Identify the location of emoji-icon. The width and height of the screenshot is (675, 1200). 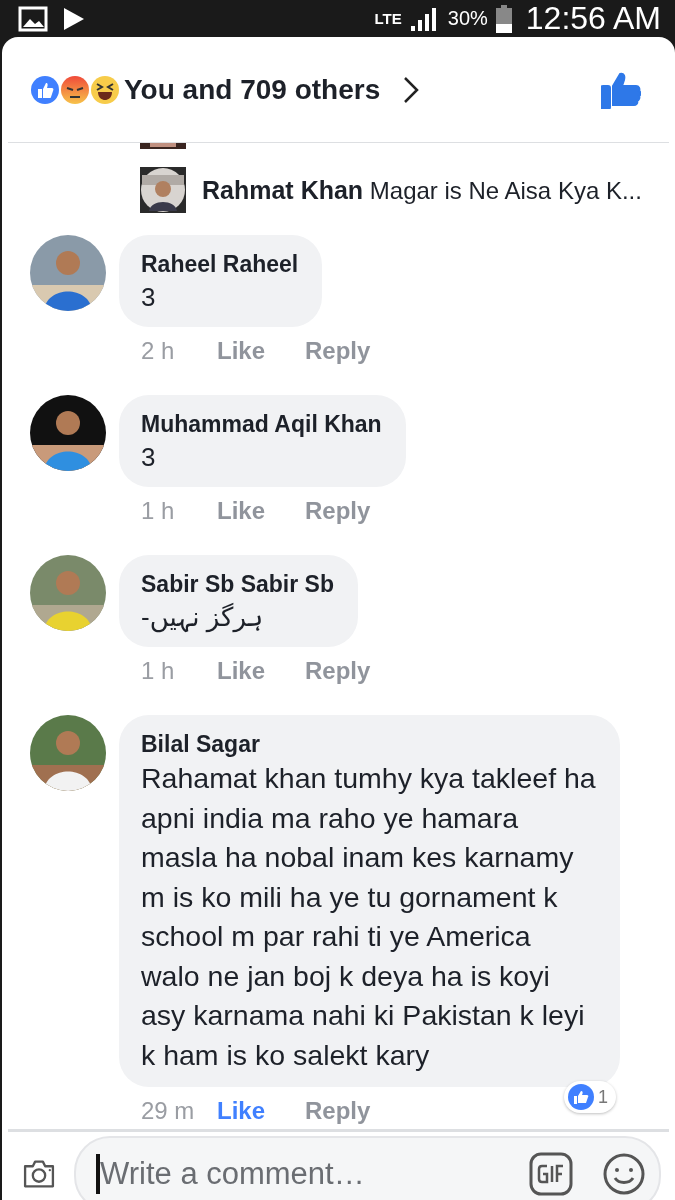
(624, 1174).